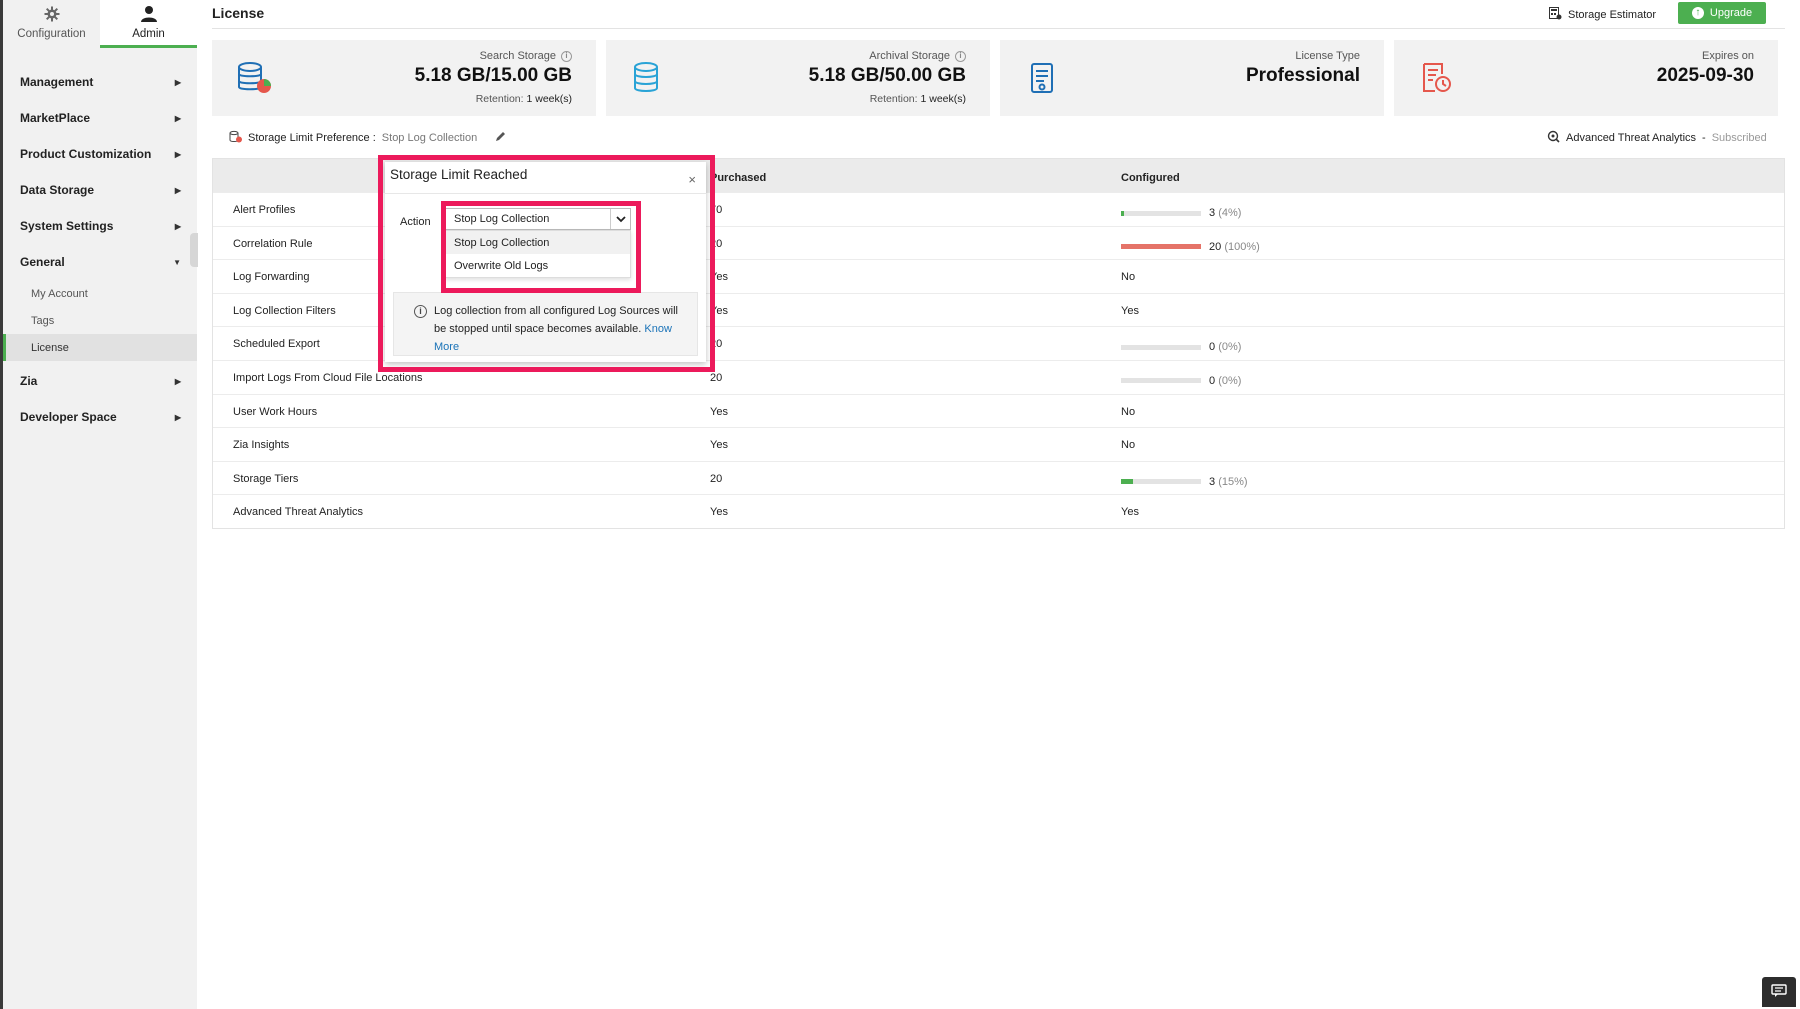 This screenshot has height=1009, width=1800. Describe the element at coordinates (328, 377) in the screenshot. I see `row-name: Import Logs From Cloud File Locations` at that location.